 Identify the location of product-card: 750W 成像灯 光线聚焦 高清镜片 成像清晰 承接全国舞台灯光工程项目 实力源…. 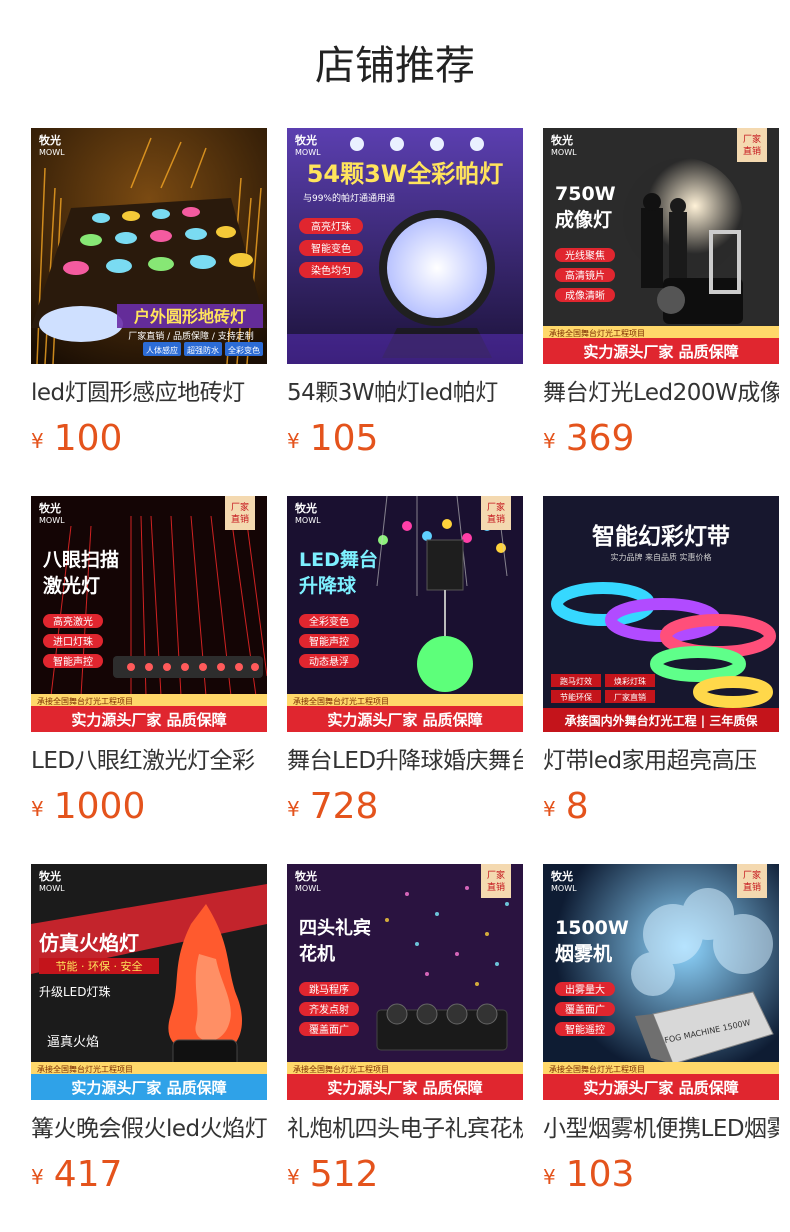
(661, 298).